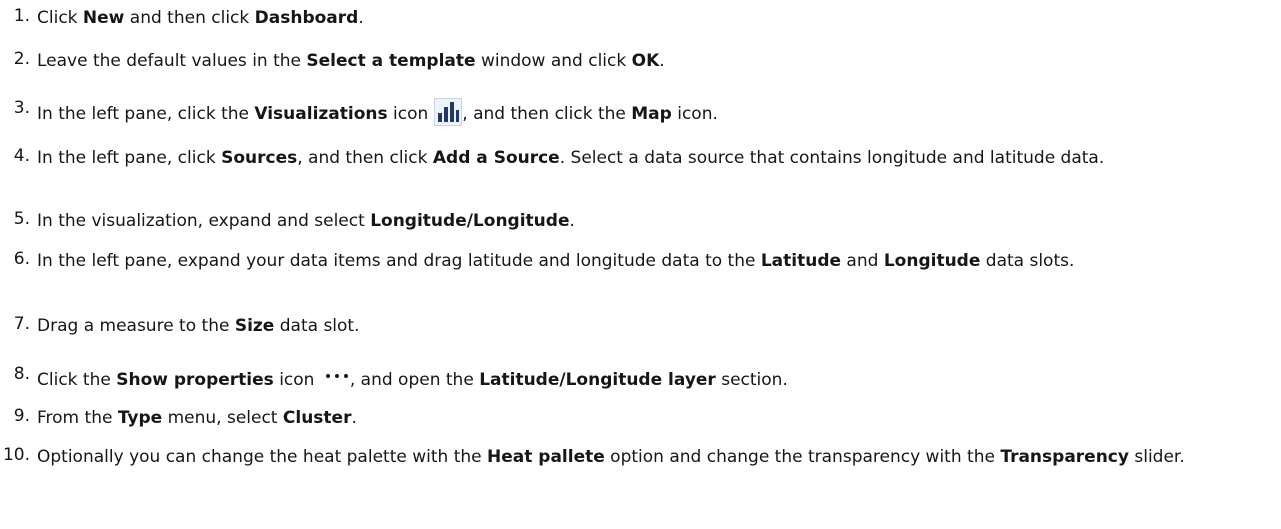  I want to click on step-number: 2., so click(21, 59).